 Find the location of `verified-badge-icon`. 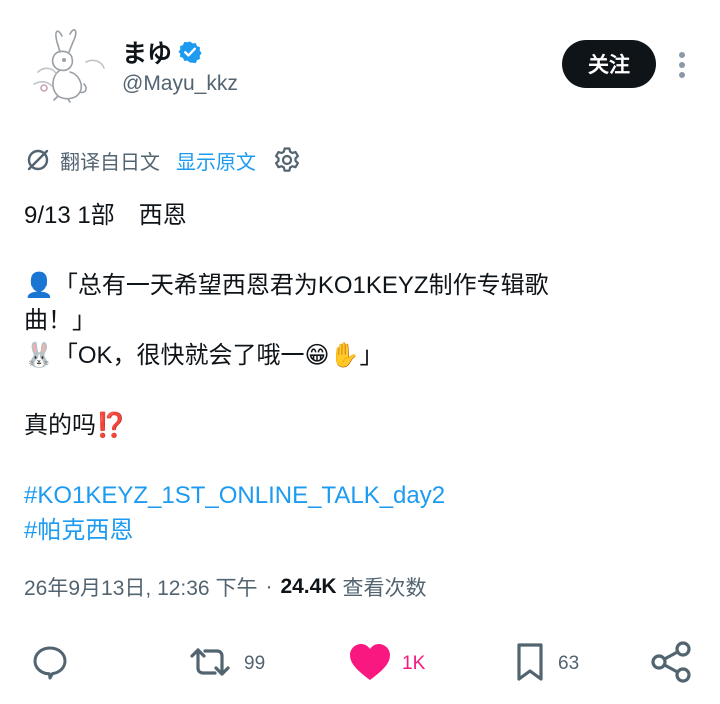

verified-badge-icon is located at coordinates (190, 52).